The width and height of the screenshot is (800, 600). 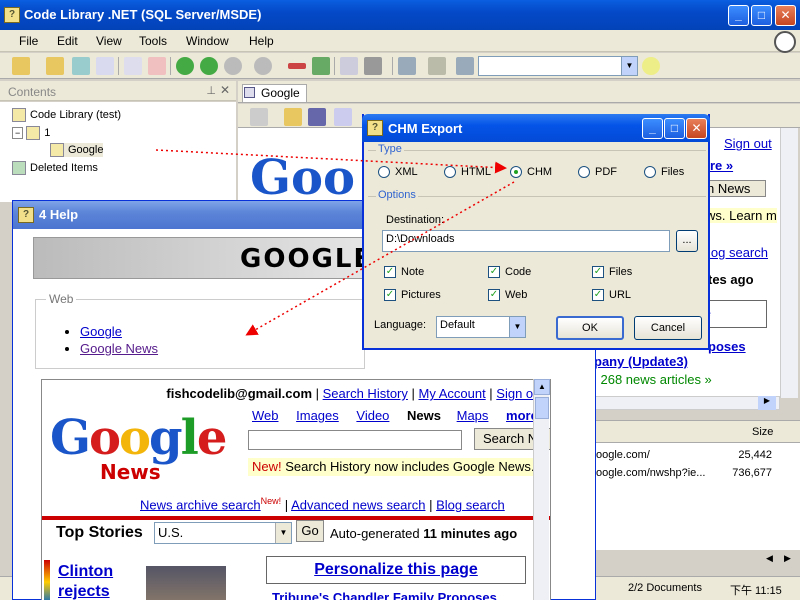 I want to click on minimize-button: _, so click(x=738, y=15).